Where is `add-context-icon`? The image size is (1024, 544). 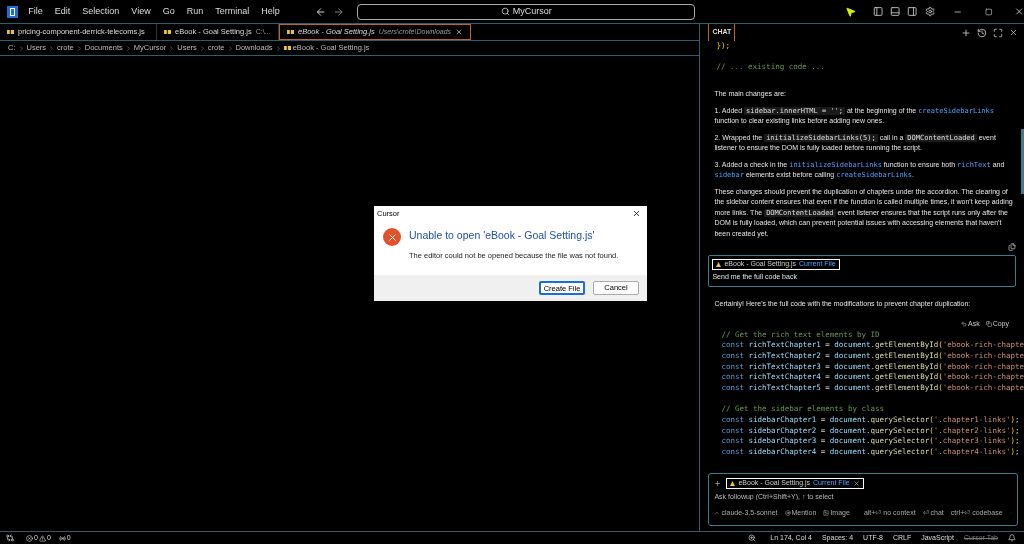 add-context-icon is located at coordinates (718, 483).